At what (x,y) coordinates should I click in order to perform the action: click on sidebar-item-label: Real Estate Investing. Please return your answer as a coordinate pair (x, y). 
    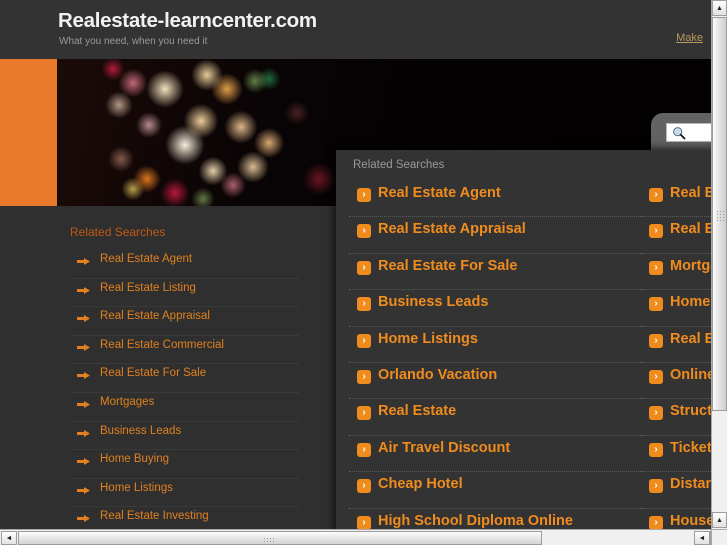
    Looking at the image, I should click on (154, 516).